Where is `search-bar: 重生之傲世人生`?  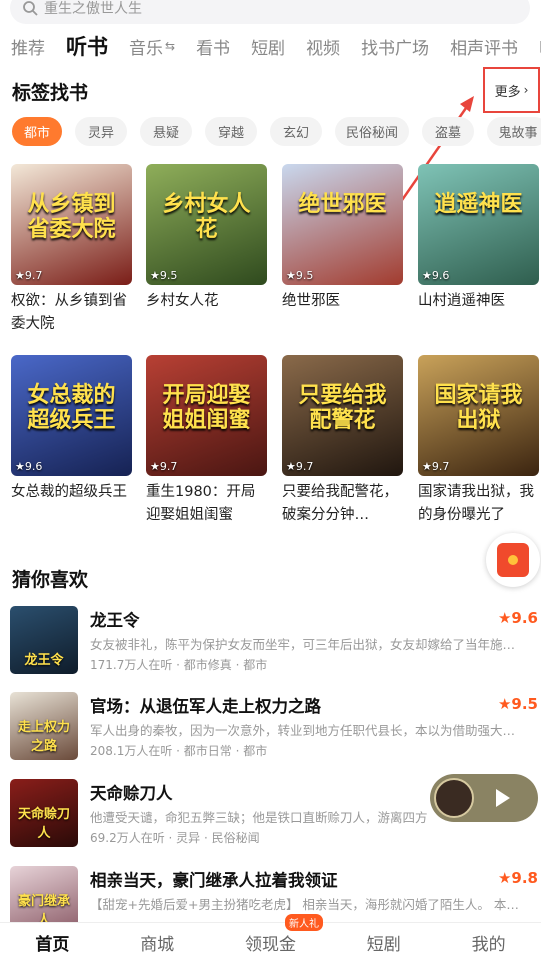
search-bar: 重生之傲世人生 is located at coordinates (270, 12).